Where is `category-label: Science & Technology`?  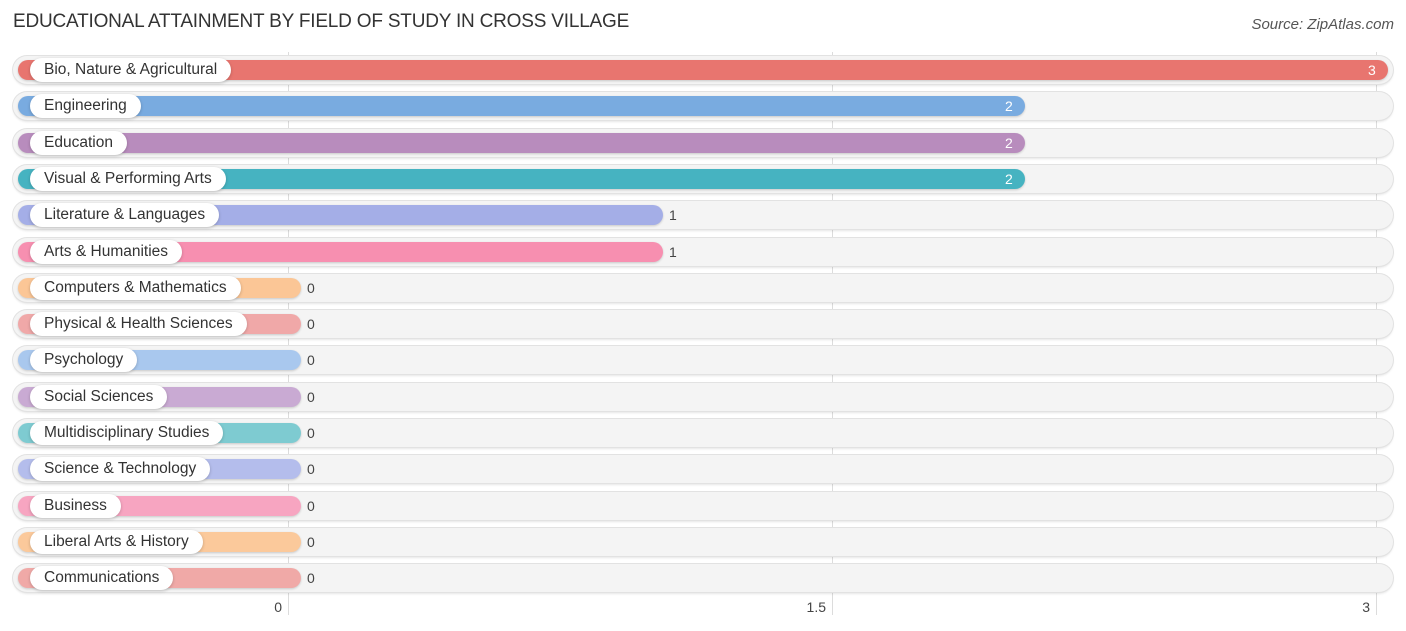
category-label: Science & Technology is located at coordinates (120, 469).